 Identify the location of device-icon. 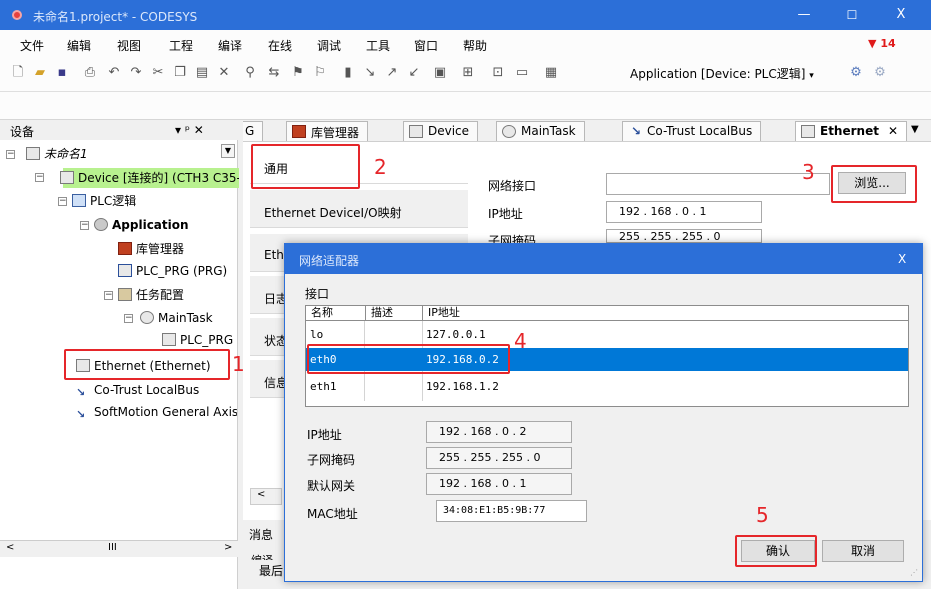
(416, 131).